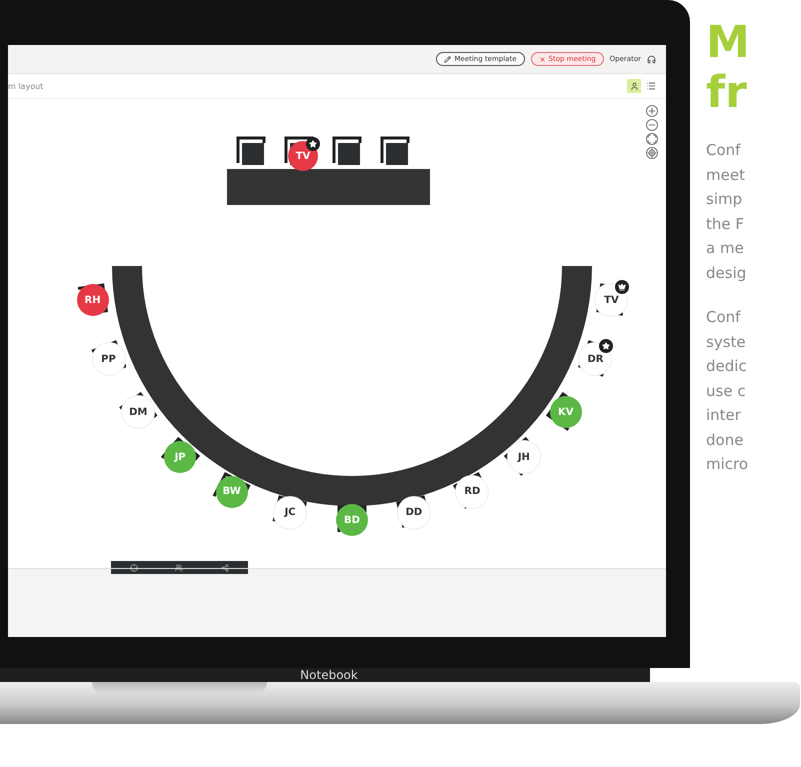  What do you see at coordinates (652, 139) in the screenshot?
I see `fit-icon` at bounding box center [652, 139].